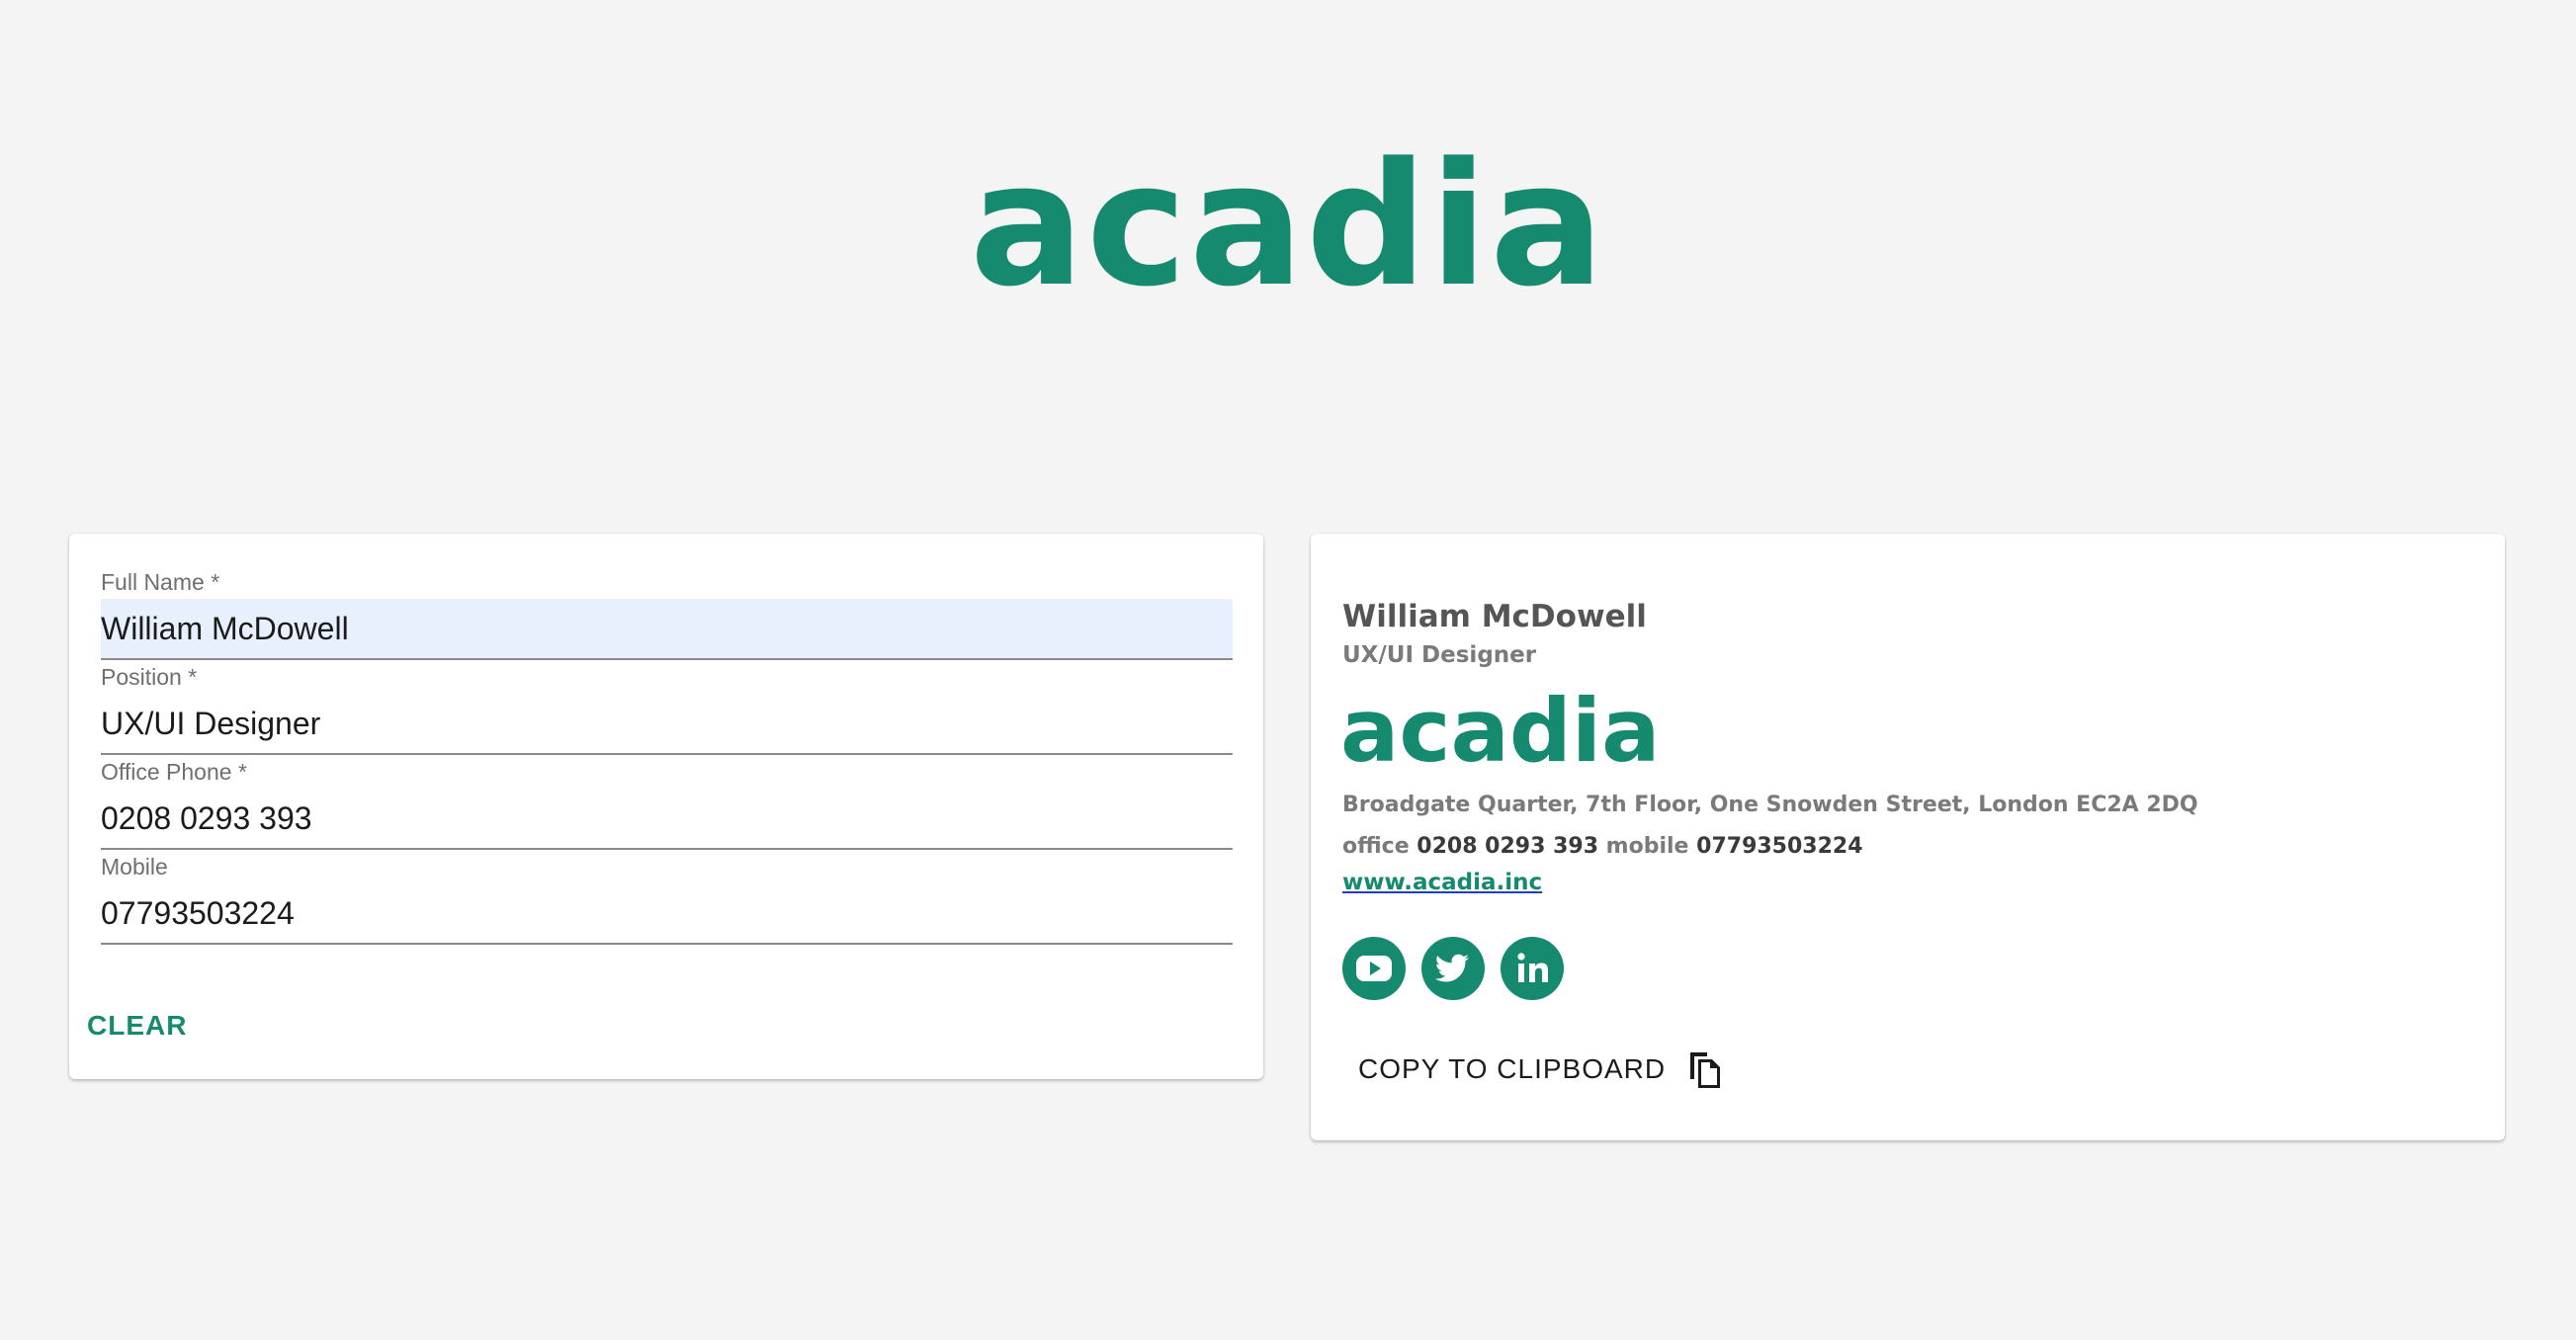  What do you see at coordinates (1500, 731) in the screenshot?
I see `signature-logo: acadia` at bounding box center [1500, 731].